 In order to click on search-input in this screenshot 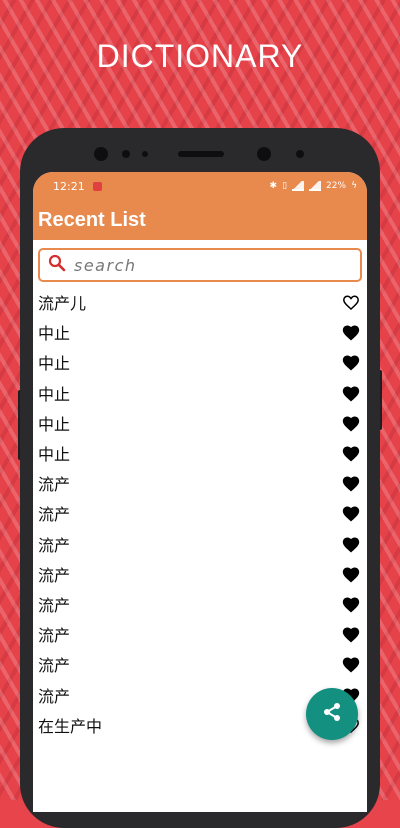, I will do `click(204, 265)`.